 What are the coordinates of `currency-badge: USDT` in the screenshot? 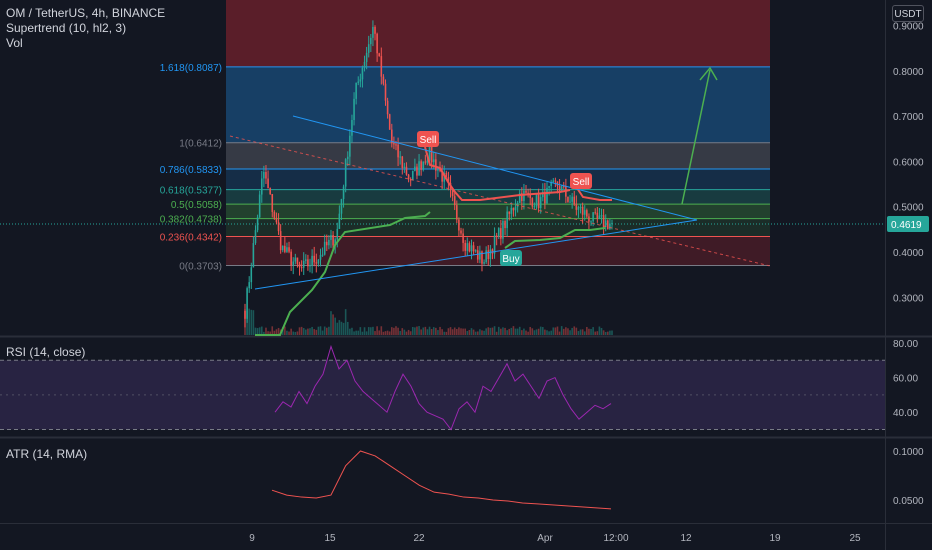 It's located at (908, 13).